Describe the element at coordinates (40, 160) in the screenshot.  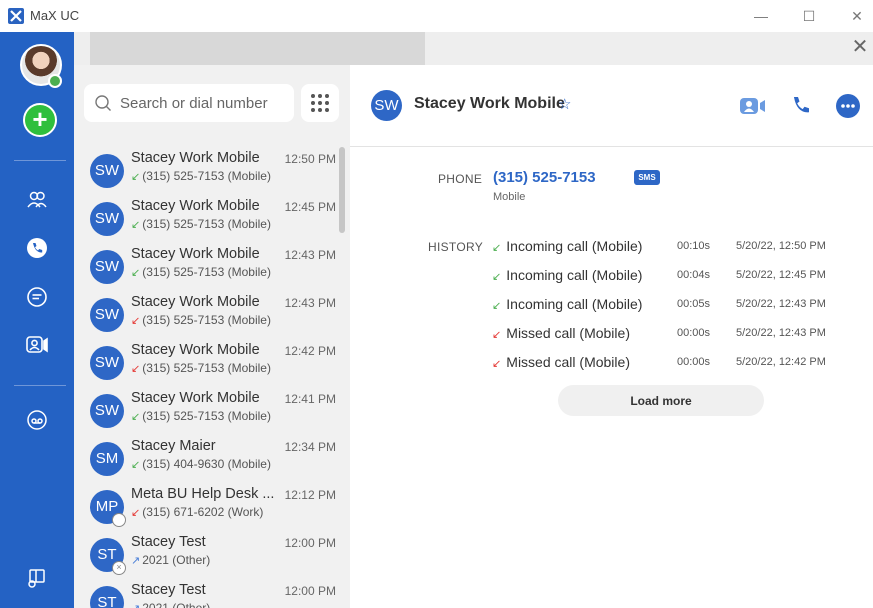
I see `rail-divider` at that location.